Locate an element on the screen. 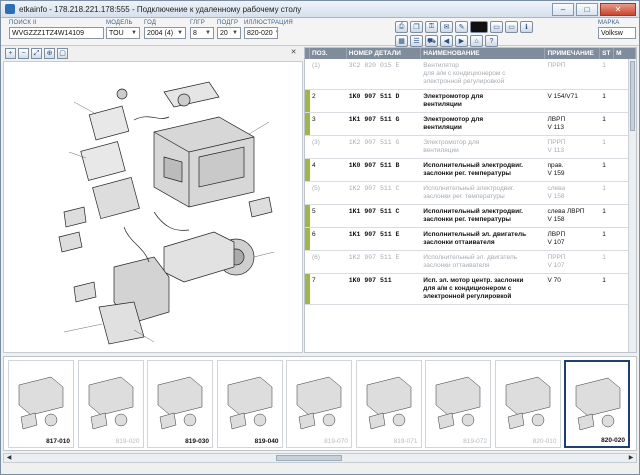 This screenshot has width=640, height=475. thumbnail-card: 819-030 is located at coordinates (180, 404).